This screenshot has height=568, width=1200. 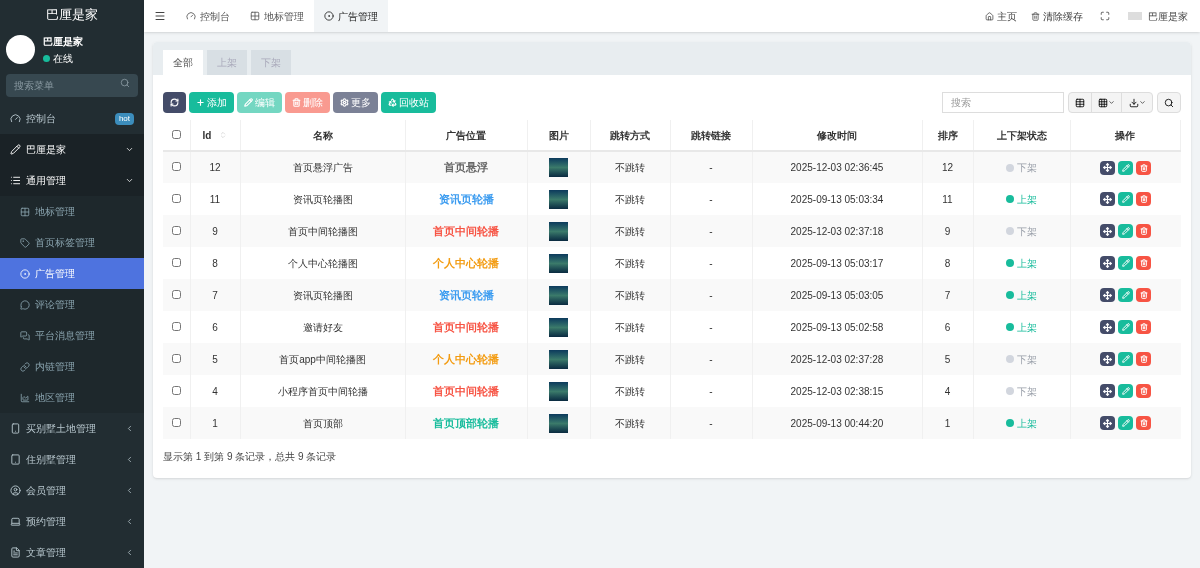 What do you see at coordinates (558, 231) in the screenshot?
I see `photo-placeholder` at bounding box center [558, 231].